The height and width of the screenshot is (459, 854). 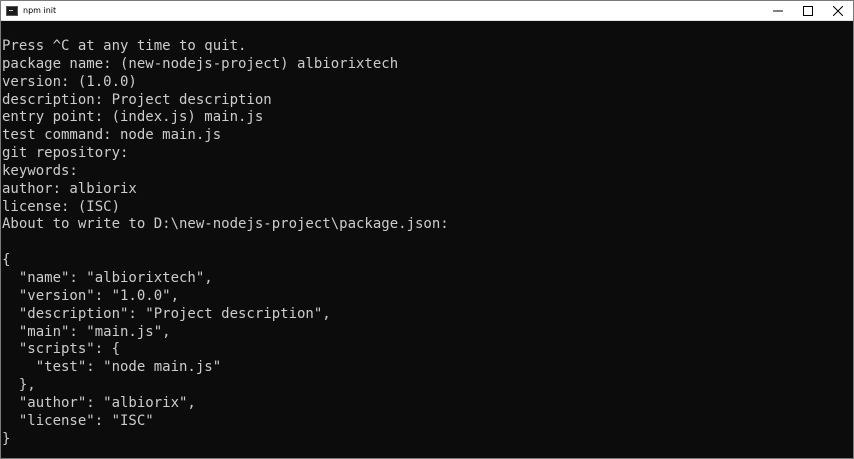 I want to click on maximize-icon, so click(x=808, y=10).